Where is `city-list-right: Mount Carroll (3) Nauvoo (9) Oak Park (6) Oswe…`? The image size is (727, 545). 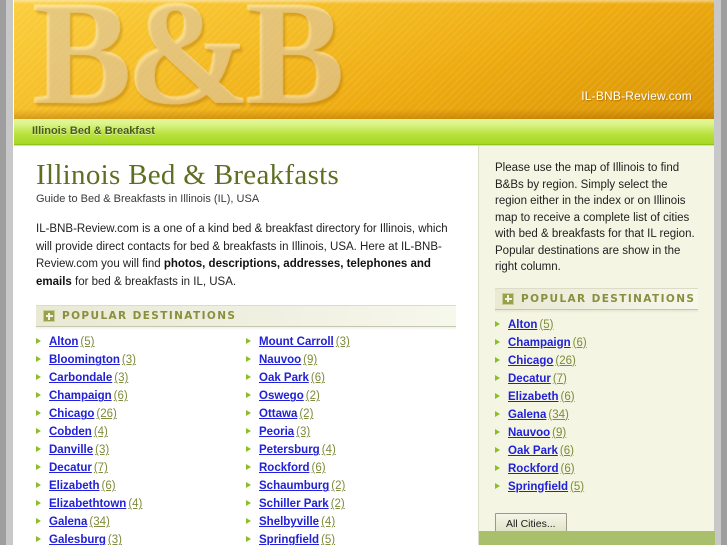
city-list-right: Mount Carroll (3) Nauvoo (9) Oak Park (6) Oswe… is located at coordinates (351, 440).